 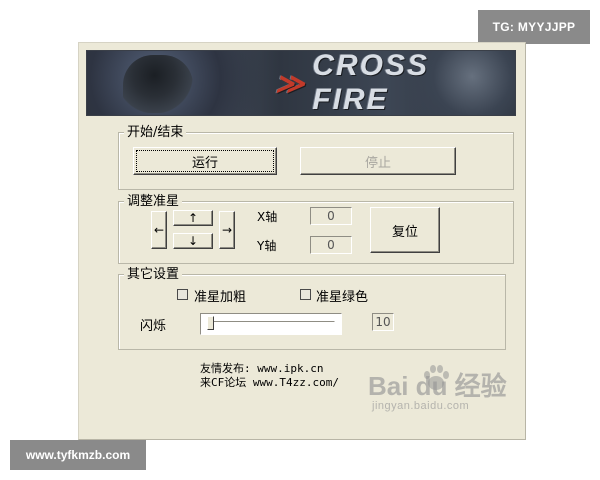 What do you see at coordinates (312, 312) in the screenshot?
I see `other-settings-group` at bounding box center [312, 312].